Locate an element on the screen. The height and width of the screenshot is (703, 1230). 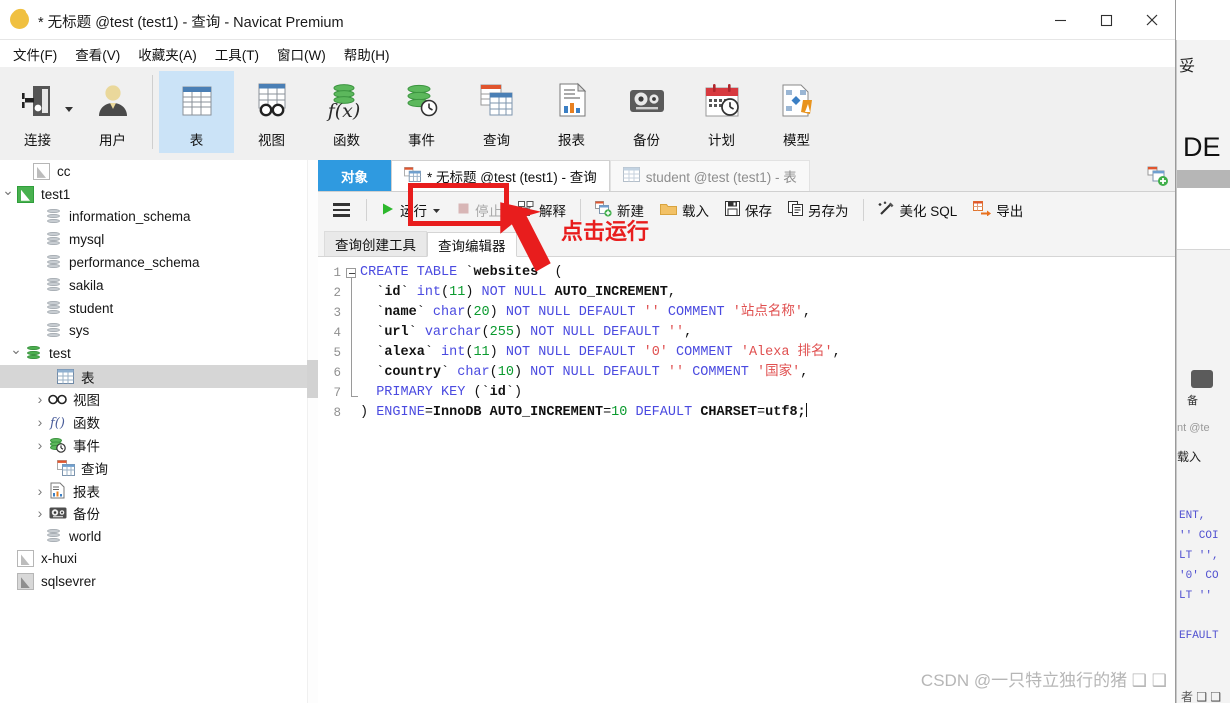
tree-item-label: sqlsevrer is located at coordinates (68, 582).